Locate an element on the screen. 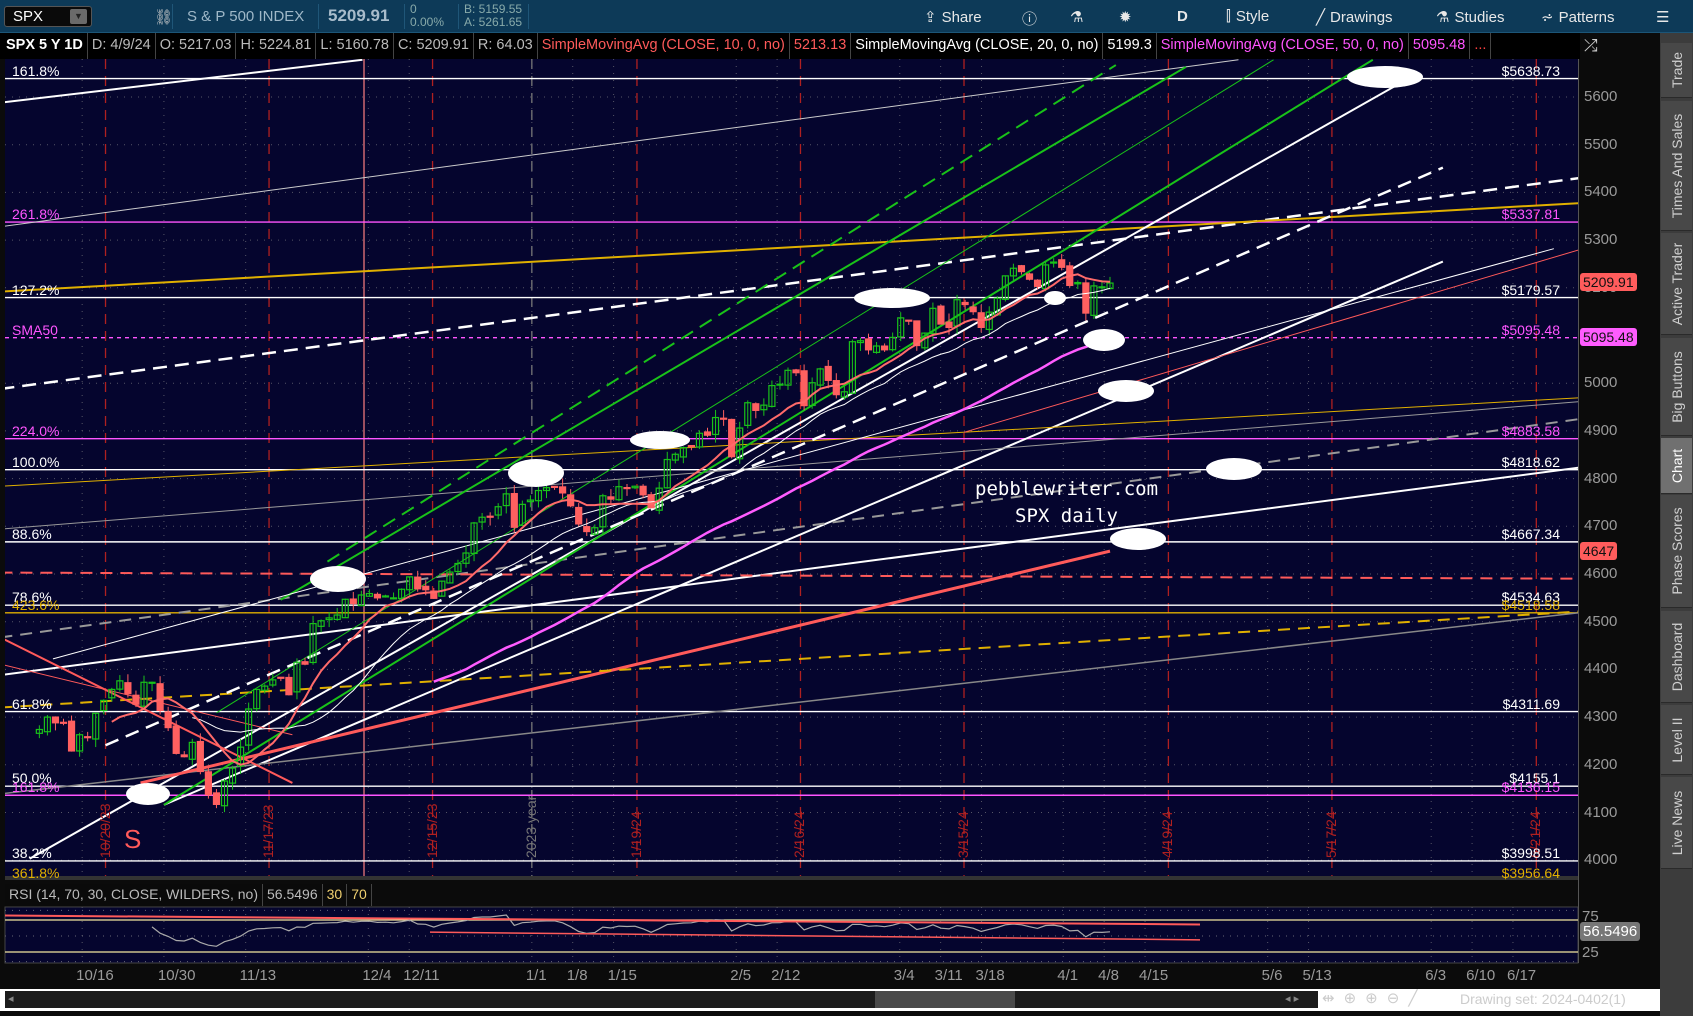 This screenshot has height=1016, width=1693. date-tick-label: 10/30 is located at coordinates (176, 975).